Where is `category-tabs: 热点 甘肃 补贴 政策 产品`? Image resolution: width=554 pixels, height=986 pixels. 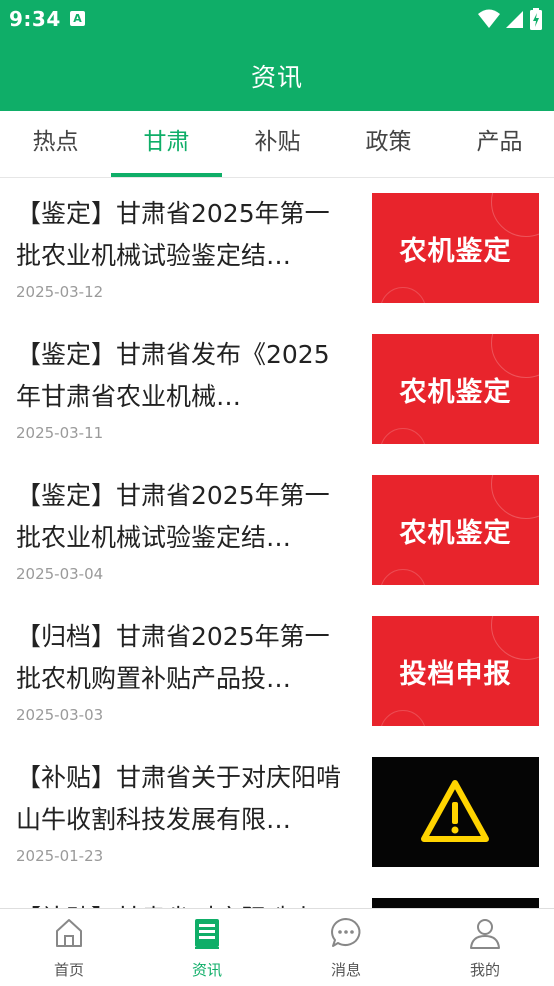
category-tabs: 热点 甘肃 补贴 政策 产品 is located at coordinates (277, 144).